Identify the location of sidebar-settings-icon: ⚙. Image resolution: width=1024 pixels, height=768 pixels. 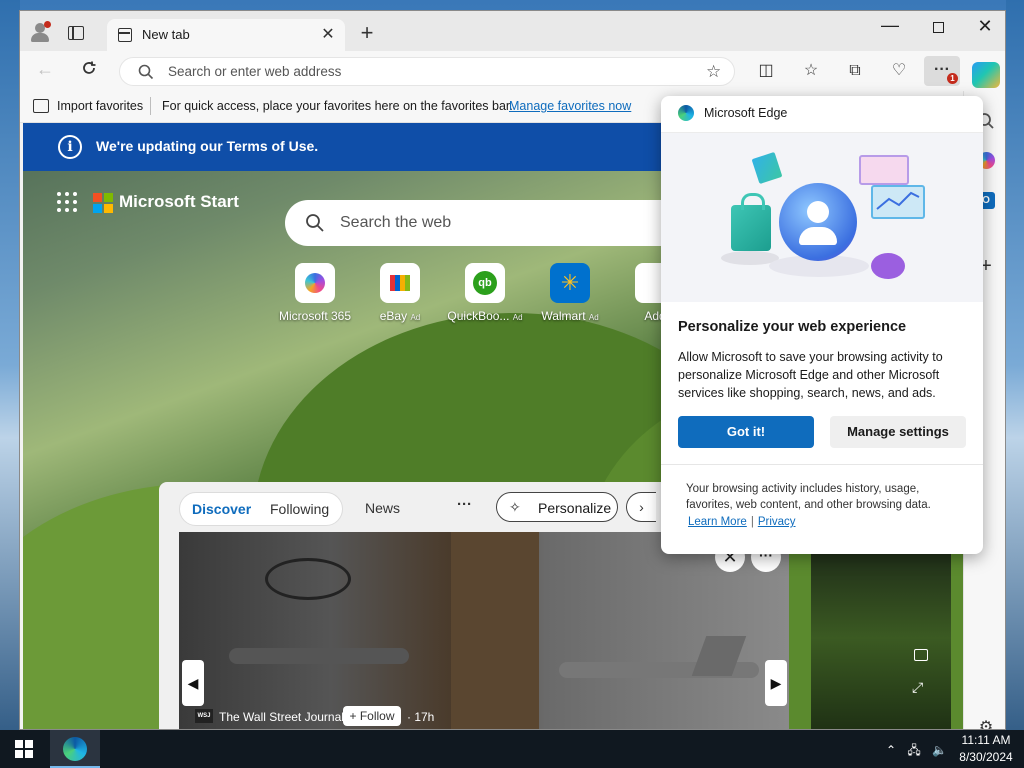
(986, 722).